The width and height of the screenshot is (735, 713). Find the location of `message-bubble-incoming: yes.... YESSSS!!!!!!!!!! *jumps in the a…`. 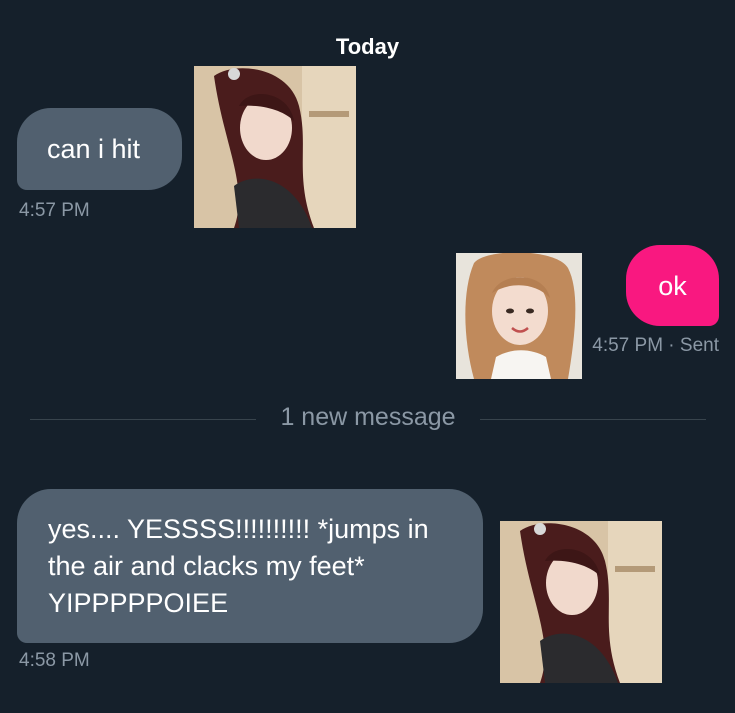

message-bubble-incoming: yes.... YESSSS!!!!!!!!!! *jumps in the a… is located at coordinates (250, 566).